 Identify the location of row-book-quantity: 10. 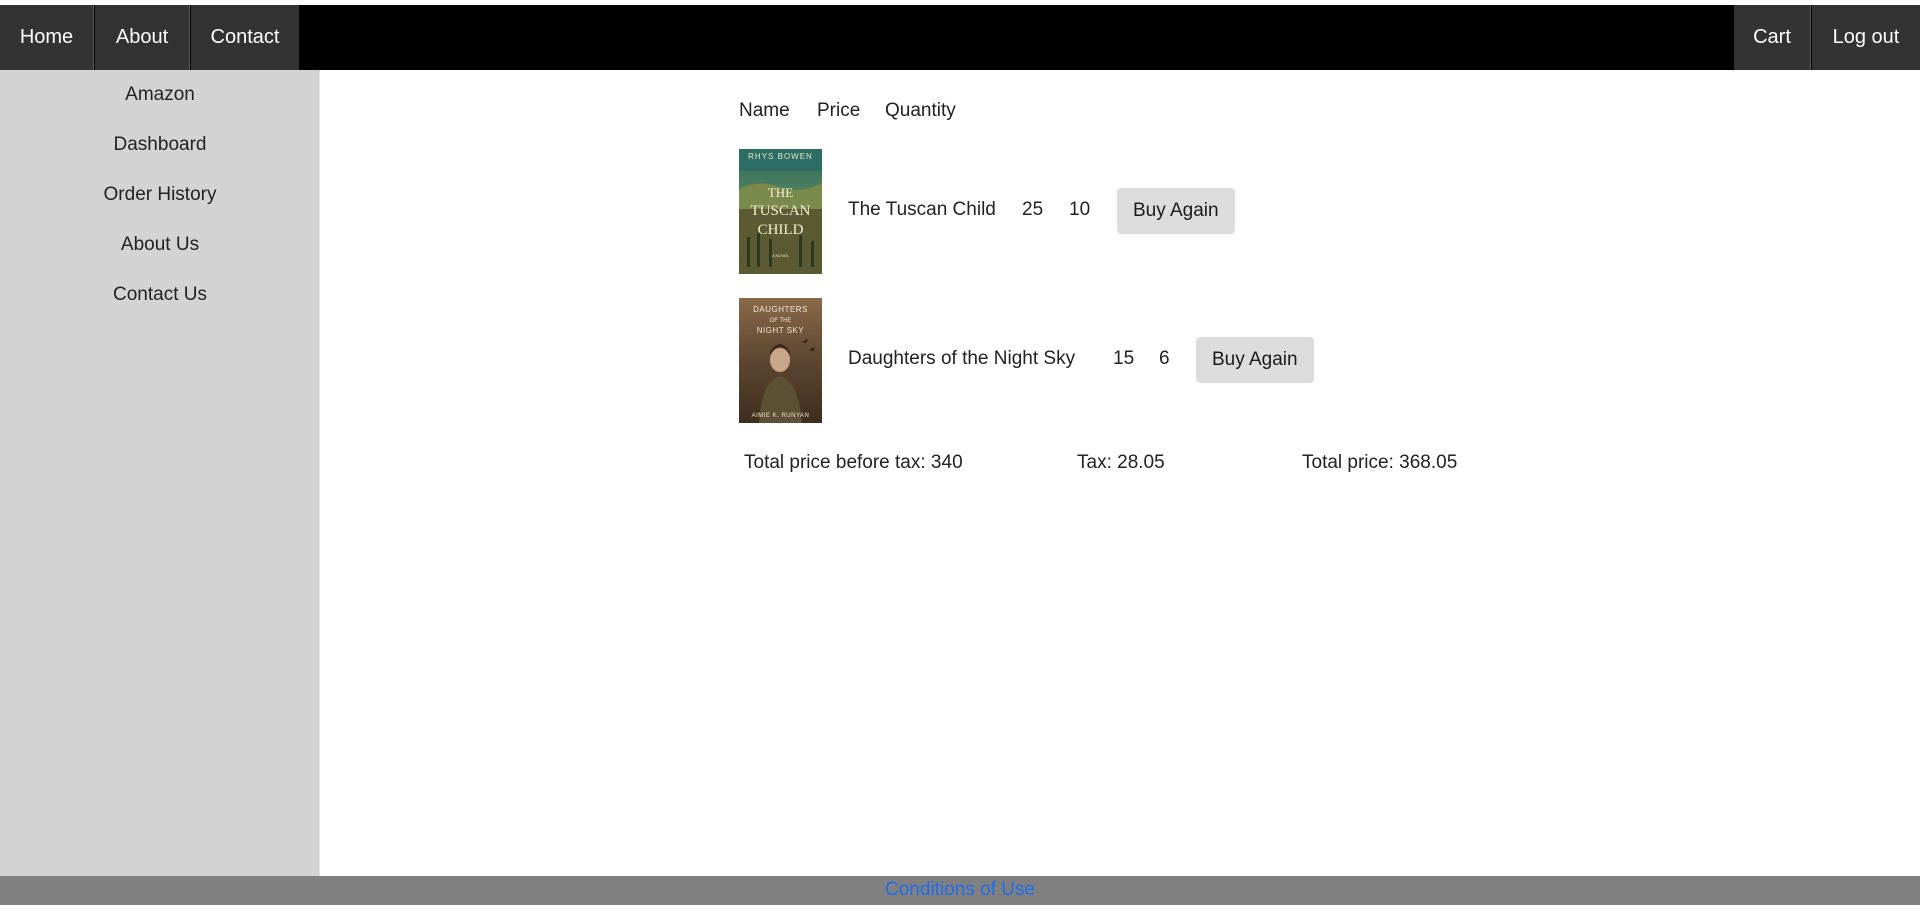
(1080, 209).